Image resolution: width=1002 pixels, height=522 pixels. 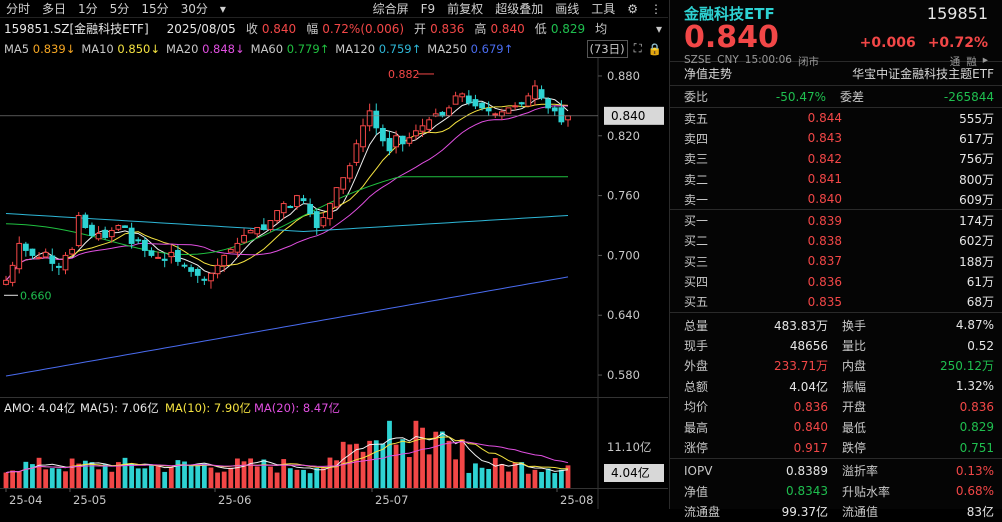 What do you see at coordinates (223, 9) in the screenshot?
I see `period-dropdown-icon: ▾` at bounding box center [223, 9].